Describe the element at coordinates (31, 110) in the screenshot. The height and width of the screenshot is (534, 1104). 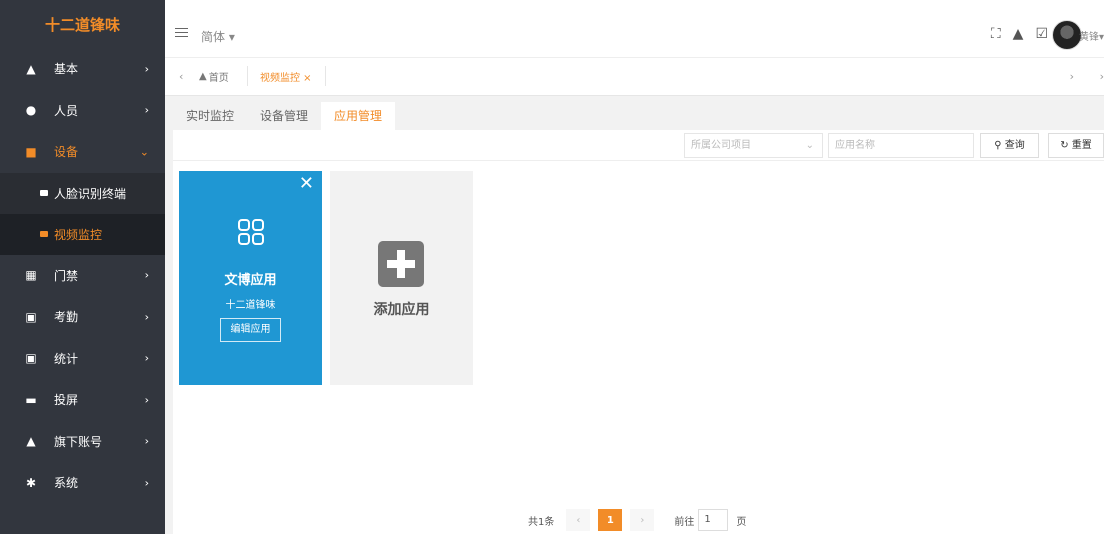
I see `users-icon: ●` at that location.